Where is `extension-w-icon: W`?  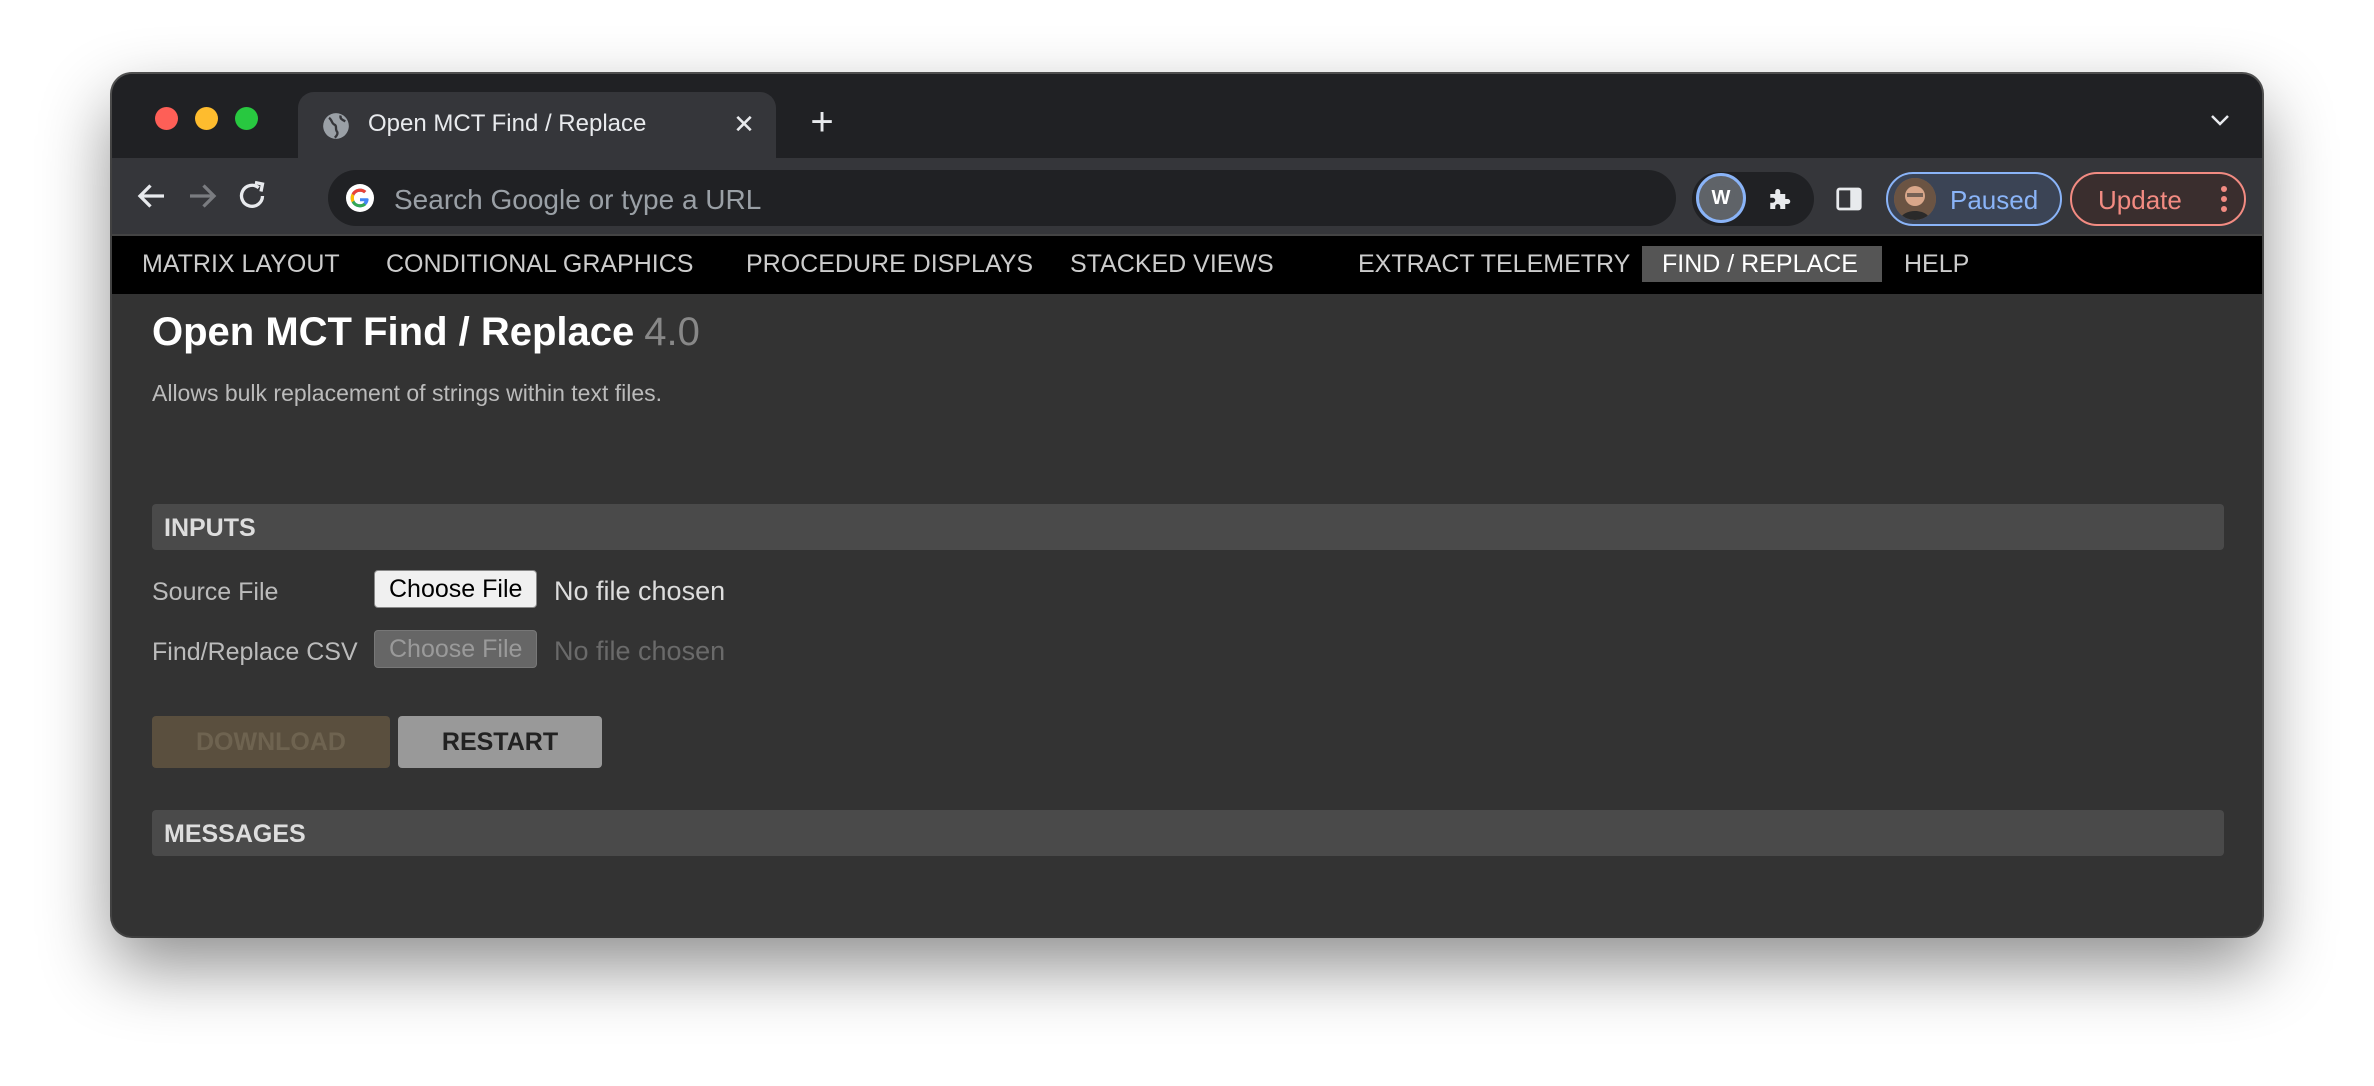 extension-w-icon: W is located at coordinates (1721, 198).